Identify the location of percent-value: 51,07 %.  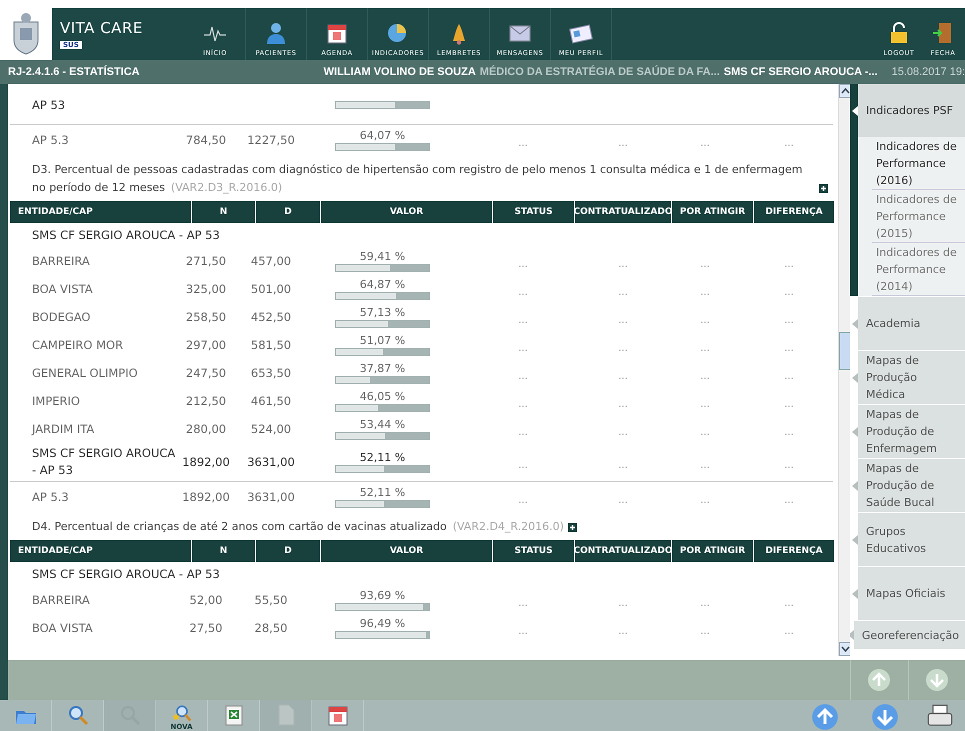
(383, 340).